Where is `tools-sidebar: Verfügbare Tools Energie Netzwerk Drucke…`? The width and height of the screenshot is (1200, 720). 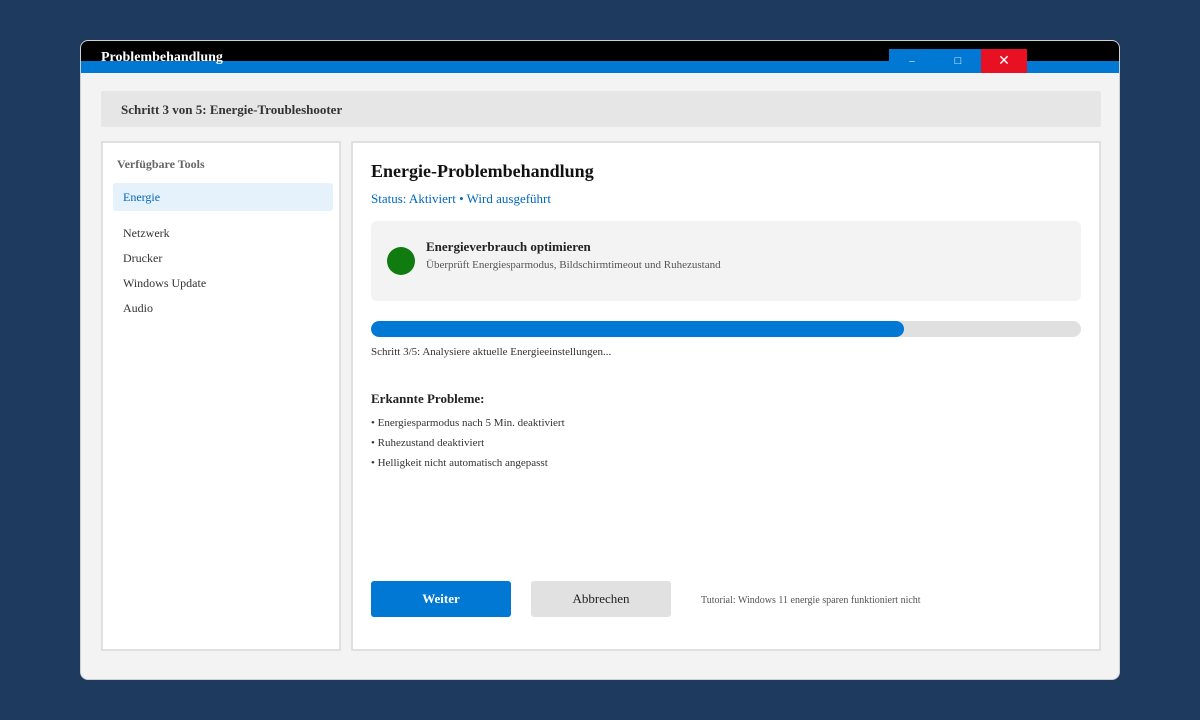
tools-sidebar: Verfügbare Tools Energie Netzwerk Drucke… is located at coordinates (221, 396).